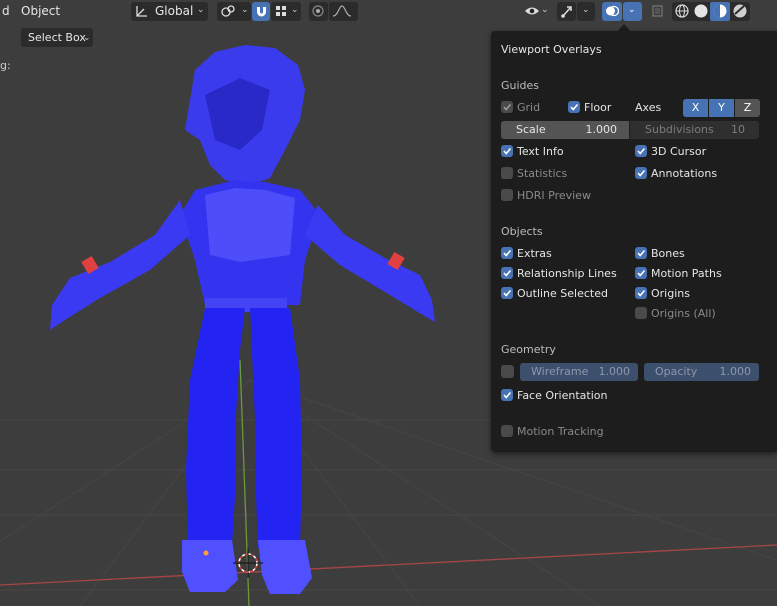  What do you see at coordinates (554, 195) in the screenshot?
I see `hdri-preview-label: HDRI Preview` at bounding box center [554, 195].